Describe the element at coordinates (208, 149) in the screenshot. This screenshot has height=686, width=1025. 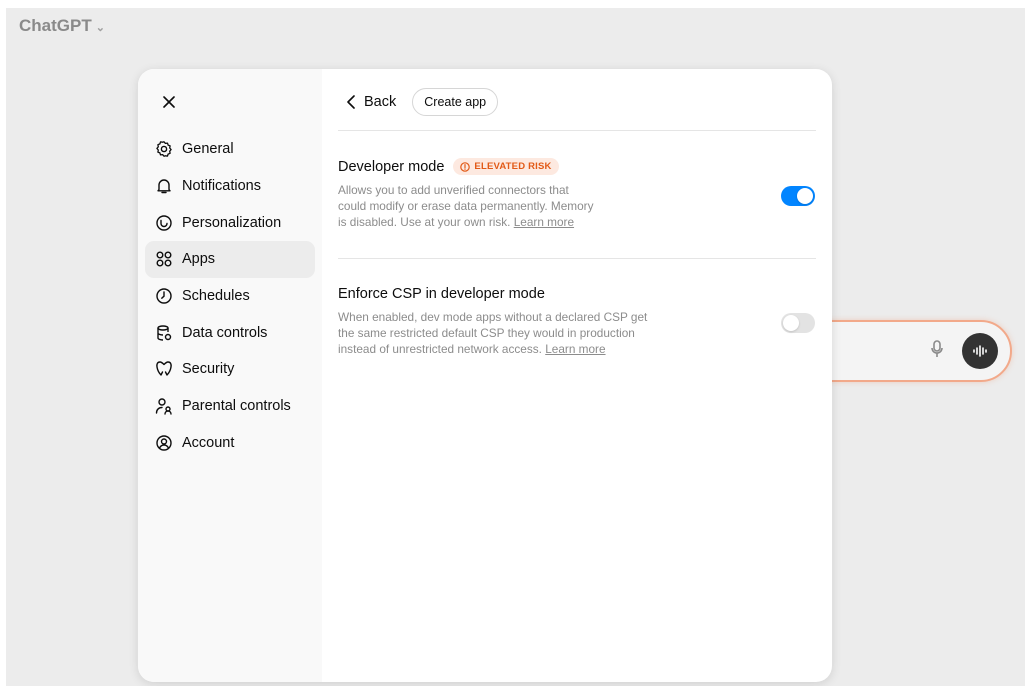
I see `sidebar-item-label: General` at that location.